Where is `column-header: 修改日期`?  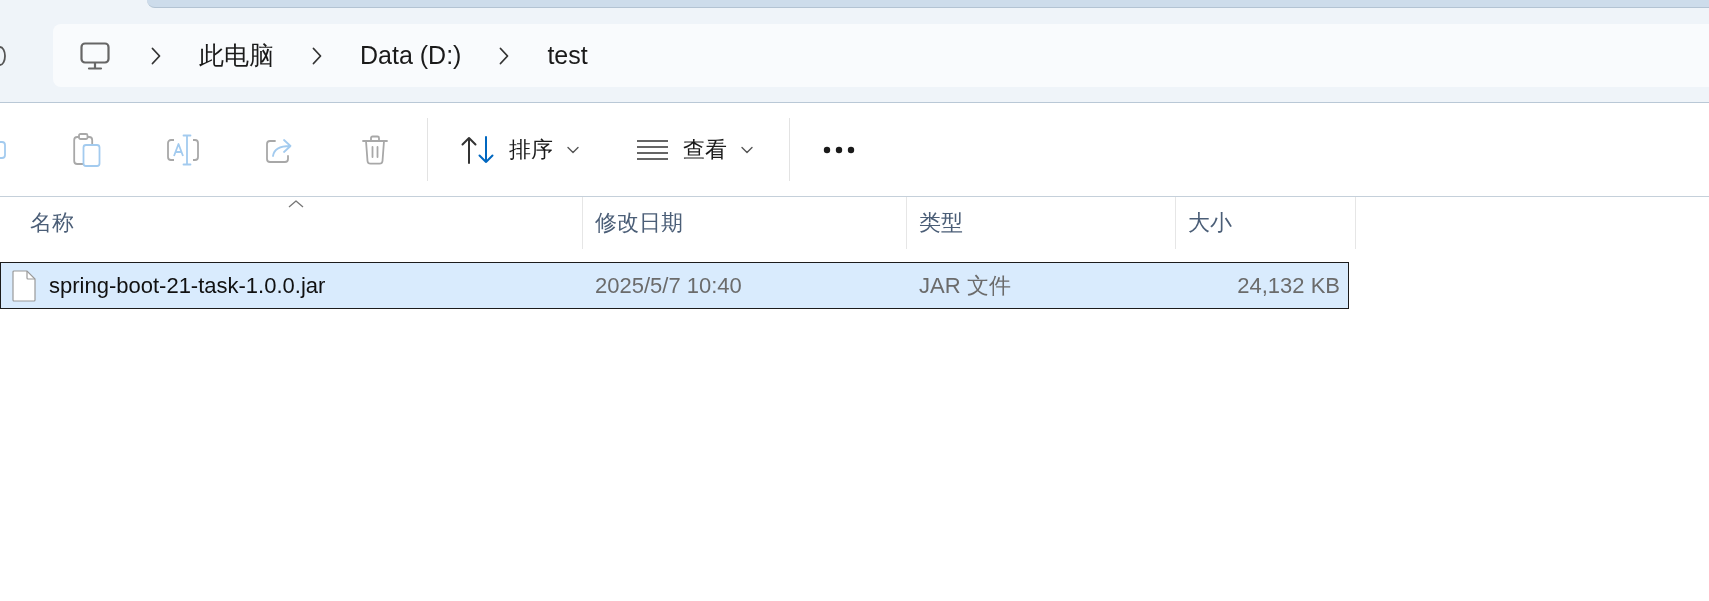 column-header: 修改日期 is located at coordinates (745, 223).